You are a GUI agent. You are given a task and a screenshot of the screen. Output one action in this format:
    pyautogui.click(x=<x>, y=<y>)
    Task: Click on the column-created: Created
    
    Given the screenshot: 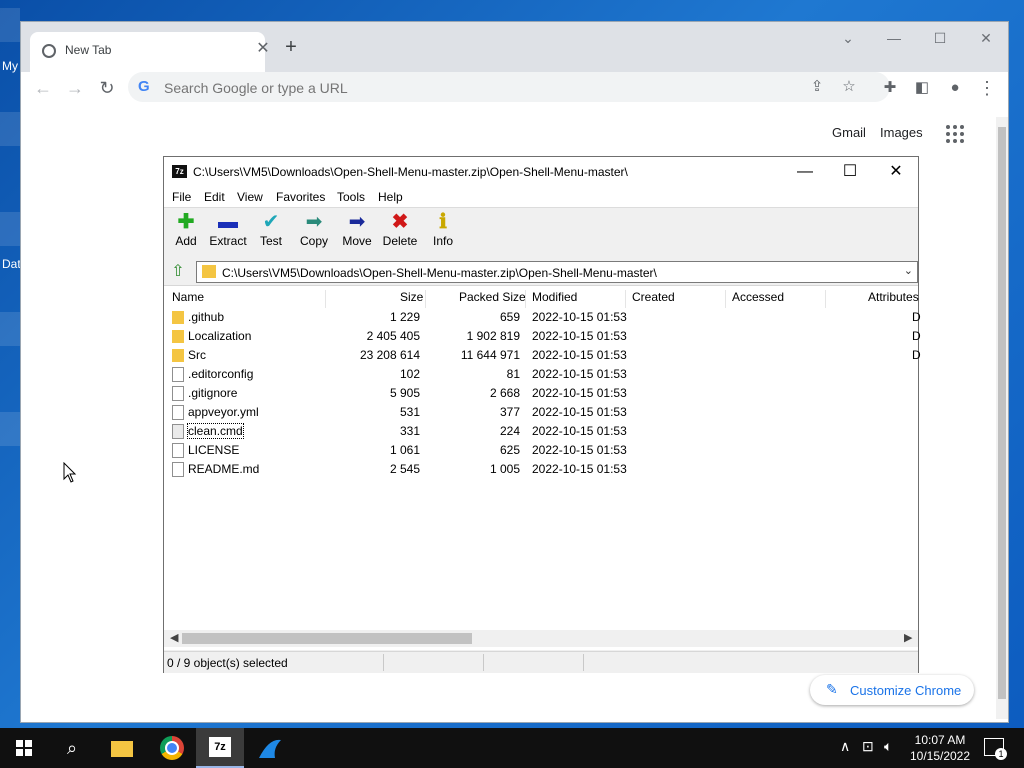 What is the action you would take?
    pyautogui.click(x=653, y=297)
    